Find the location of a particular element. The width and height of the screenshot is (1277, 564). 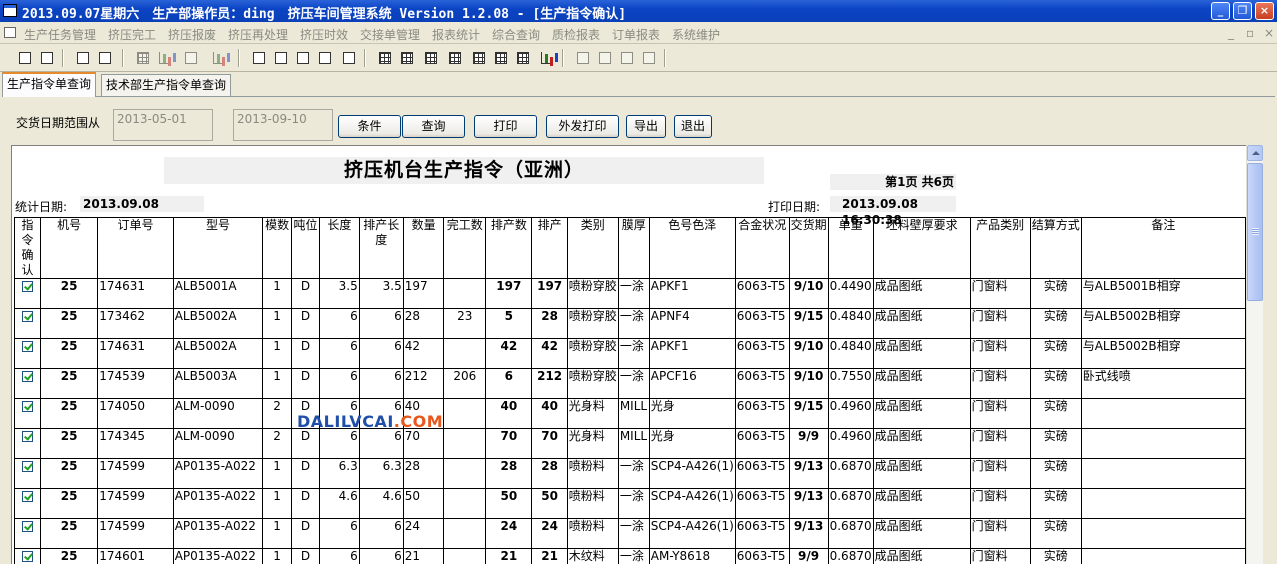

col-header: 排产数 is located at coordinates (509, 248).